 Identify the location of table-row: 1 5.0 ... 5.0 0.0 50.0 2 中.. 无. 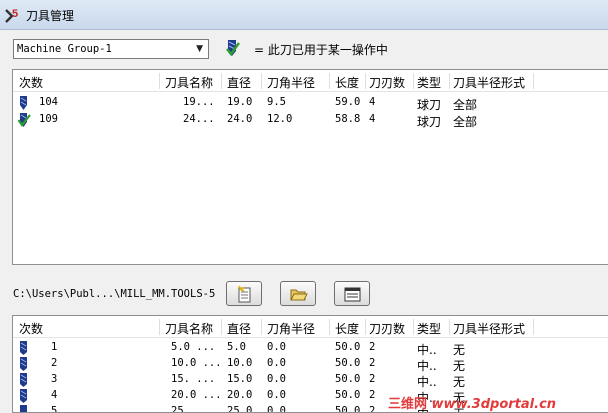
(310, 348).